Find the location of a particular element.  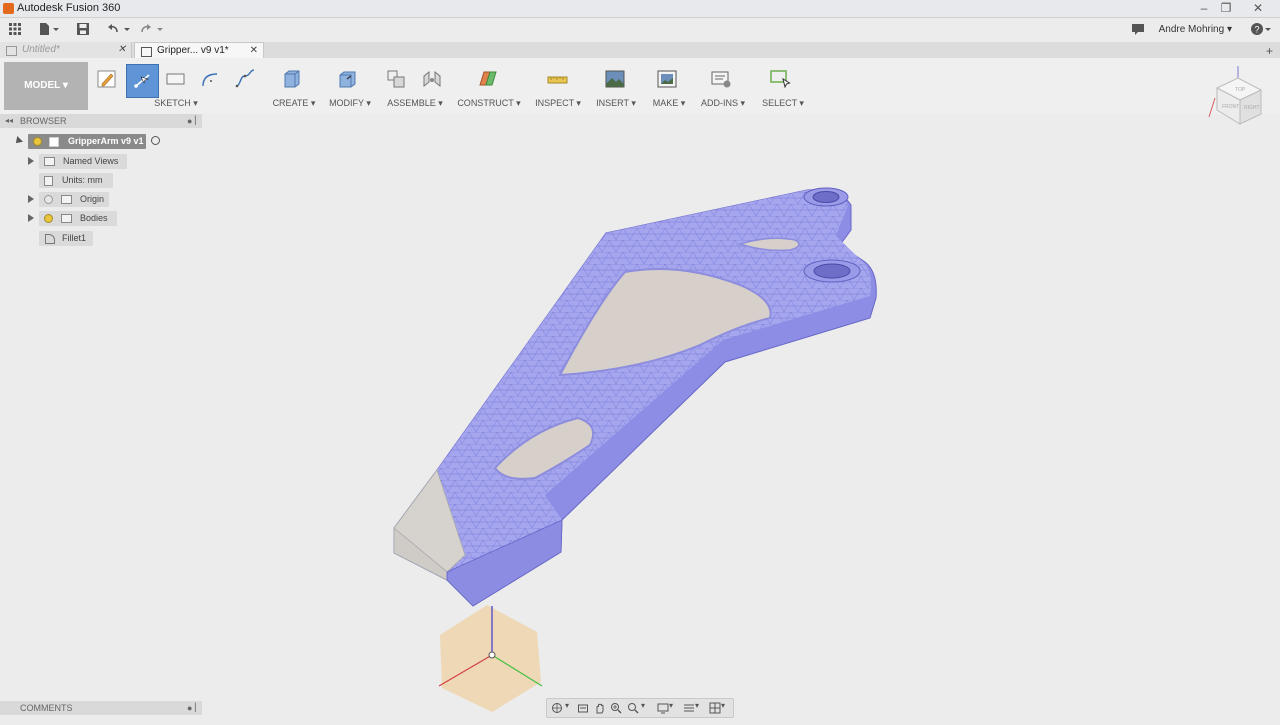

zoom-icon is located at coordinates (616, 707).